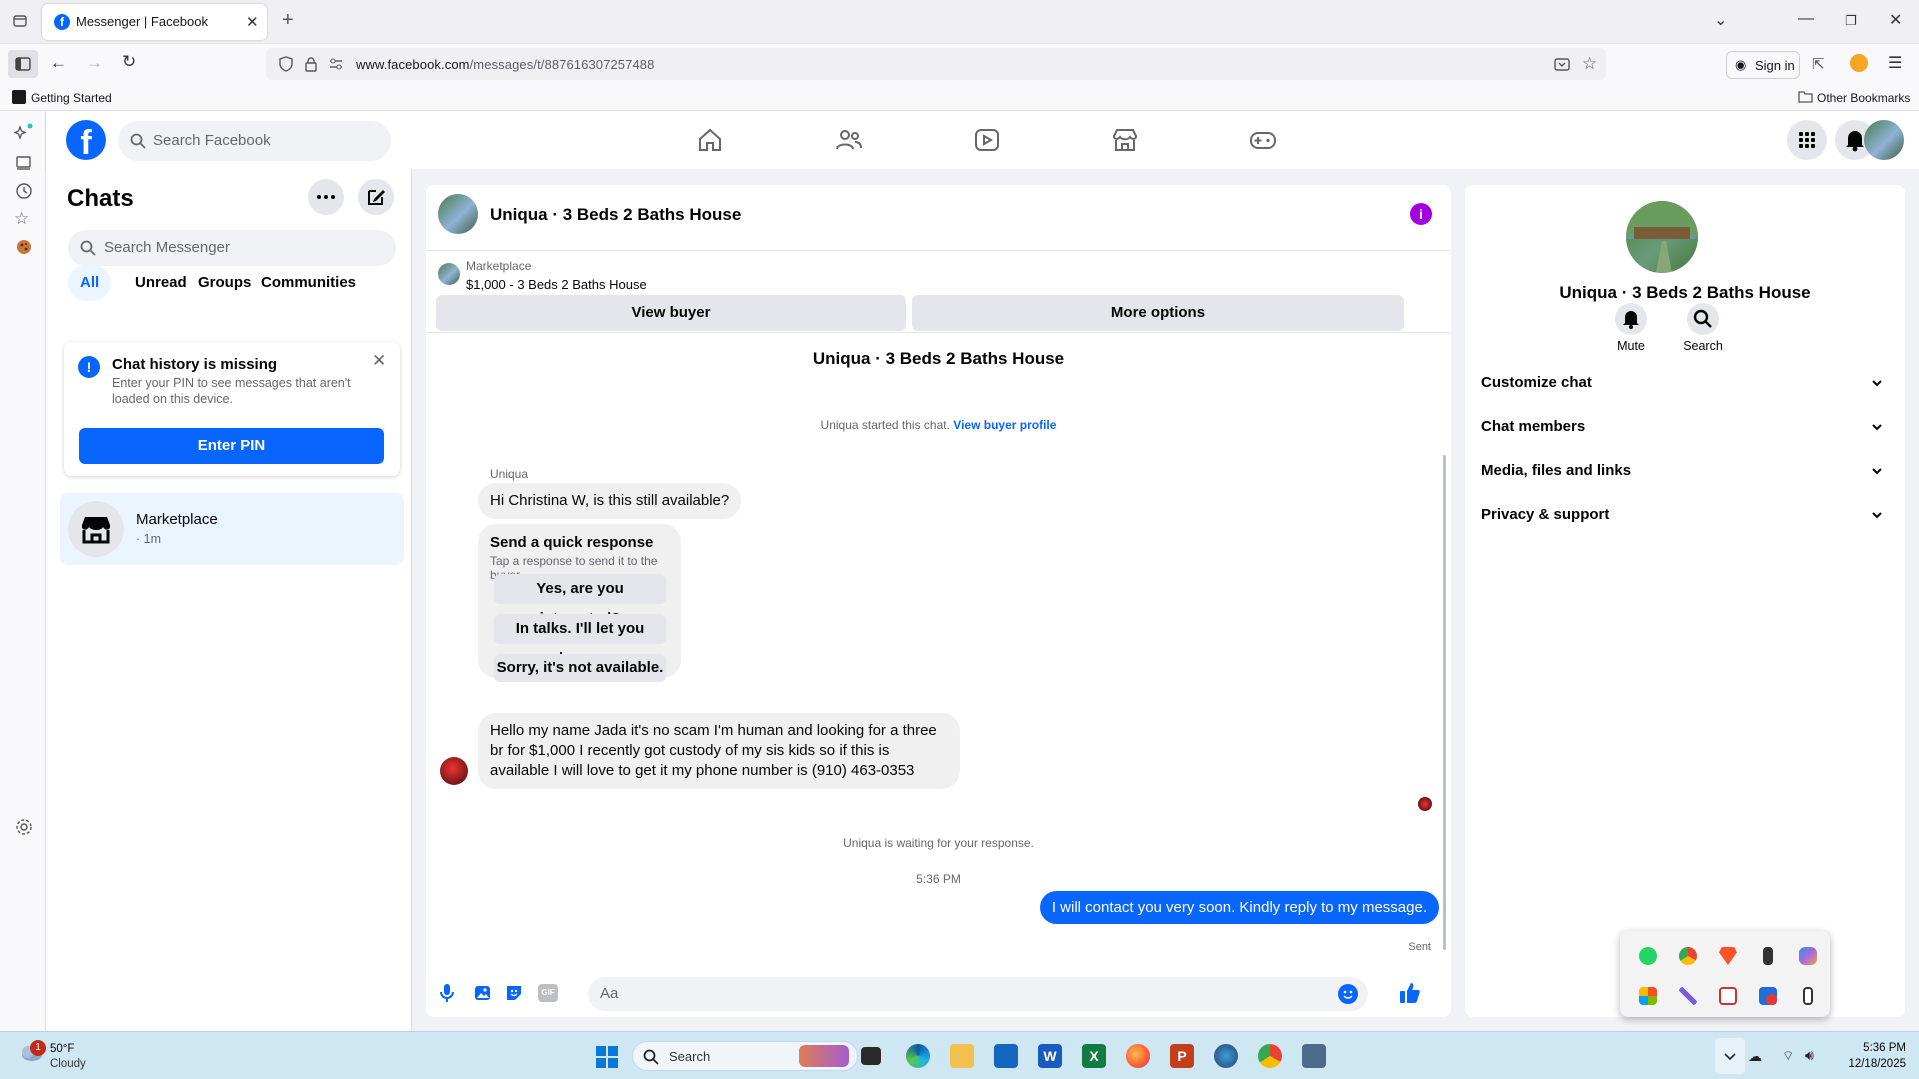 This screenshot has height=1079, width=1919. Describe the element at coordinates (58, 63) in the screenshot. I see `back-arrow-icon: ←` at that location.